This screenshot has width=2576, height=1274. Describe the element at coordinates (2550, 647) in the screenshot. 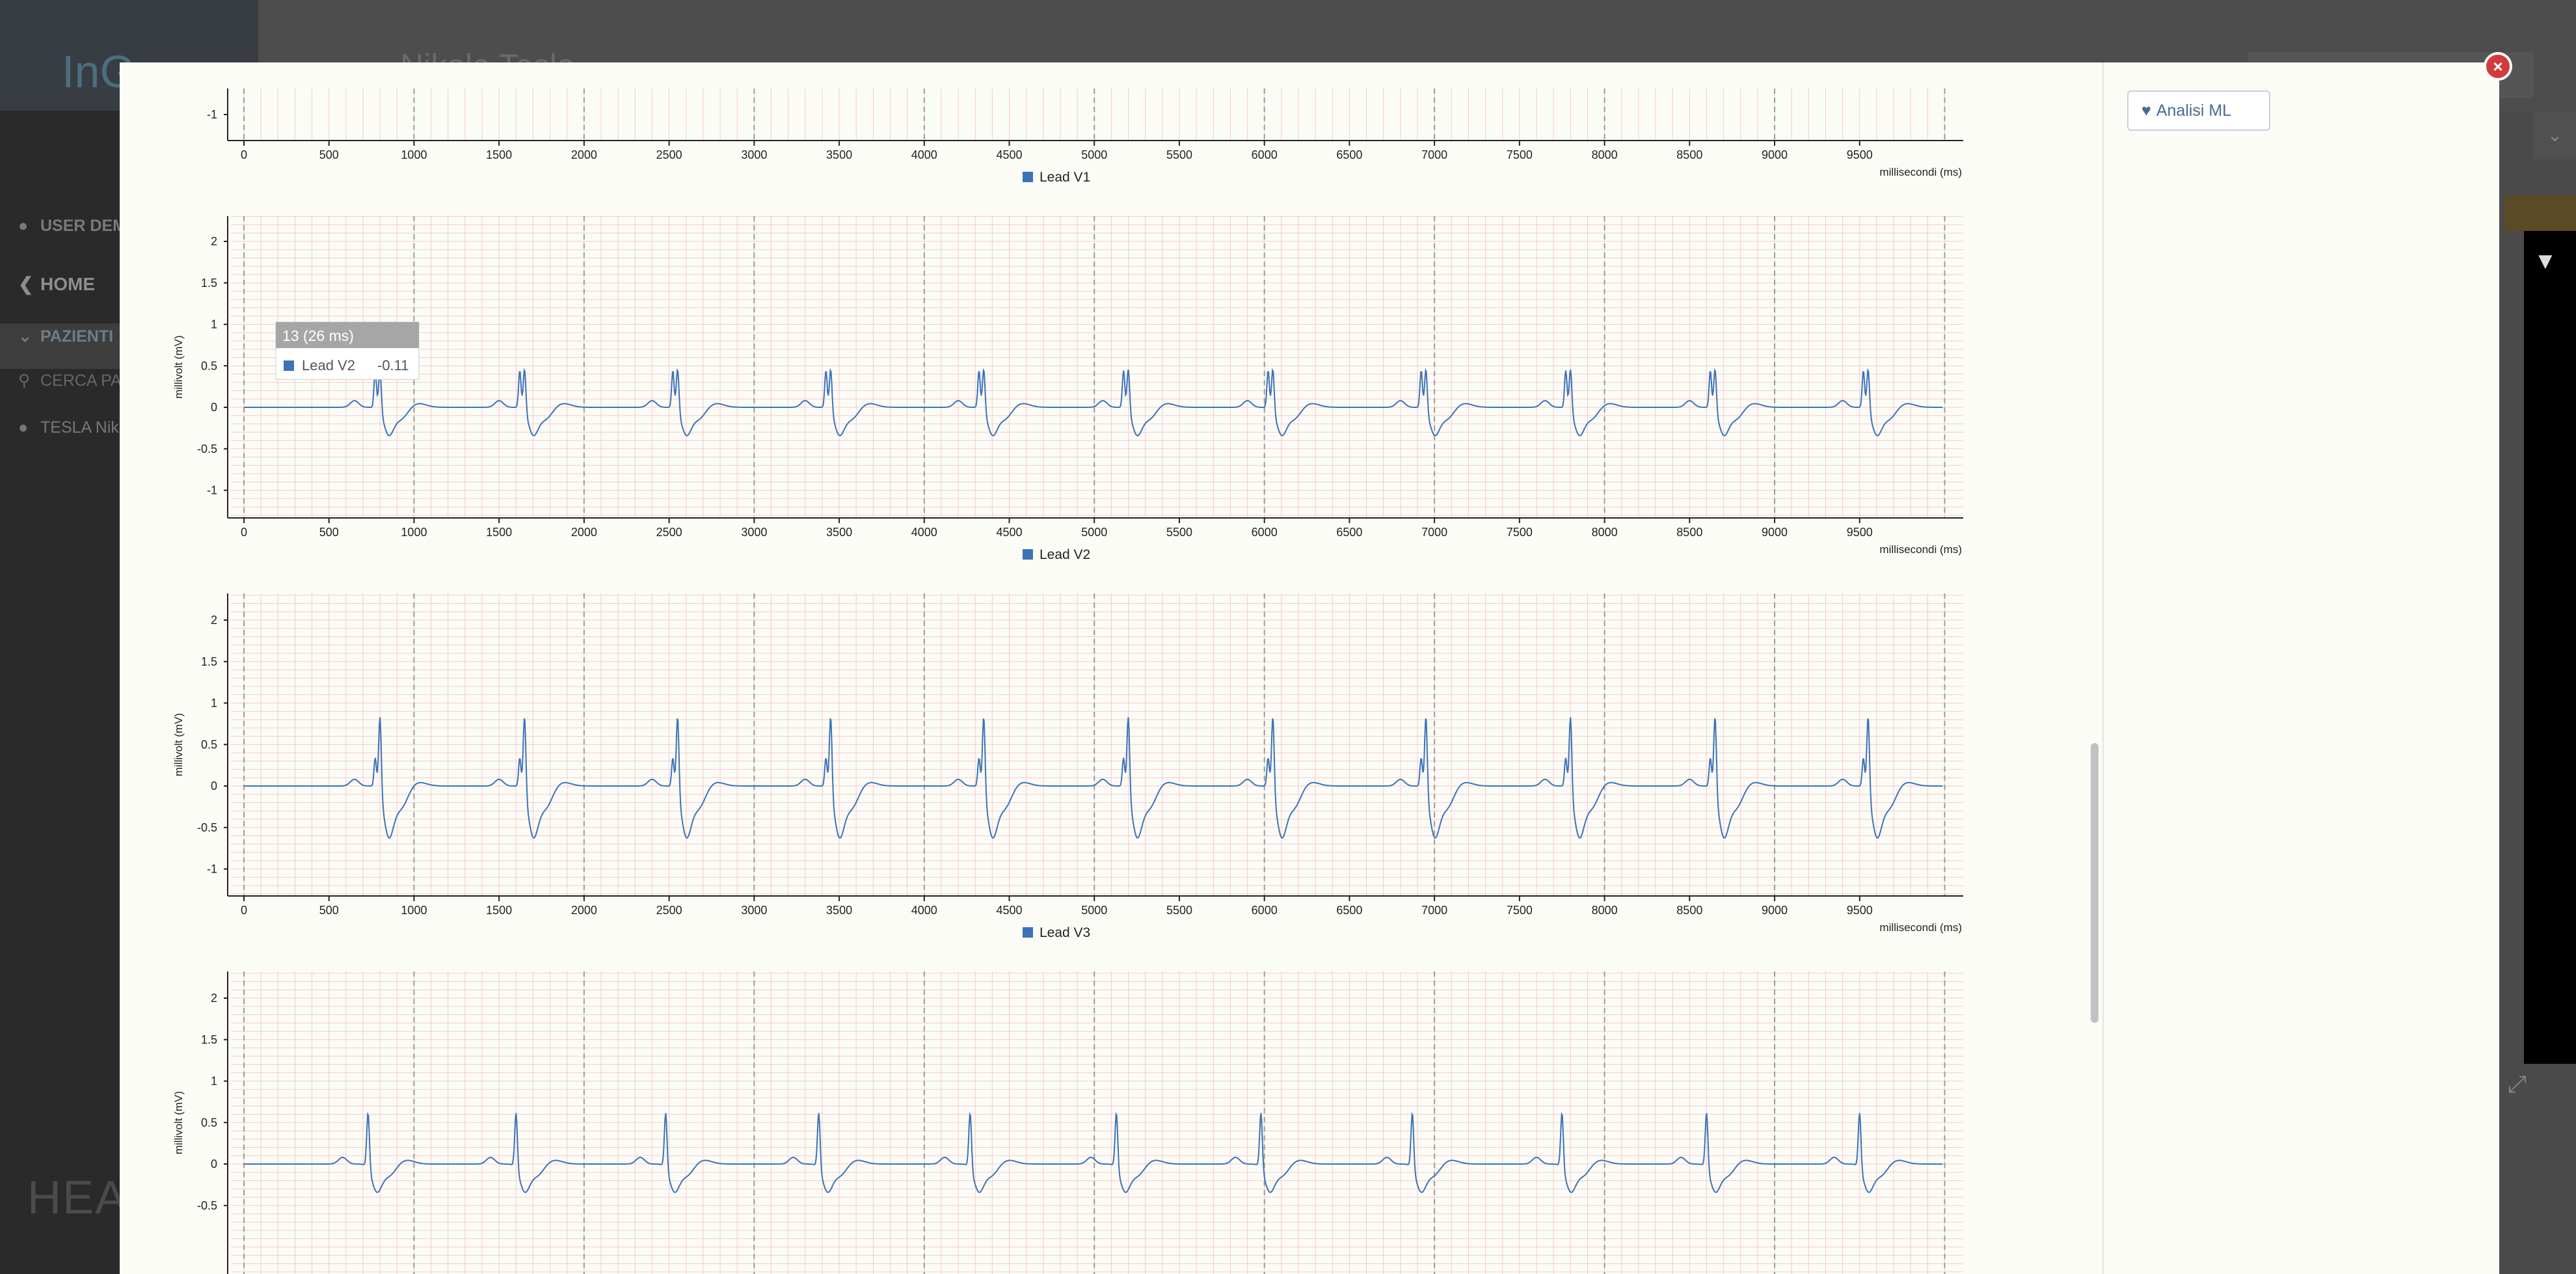

I see `background-panel` at that location.